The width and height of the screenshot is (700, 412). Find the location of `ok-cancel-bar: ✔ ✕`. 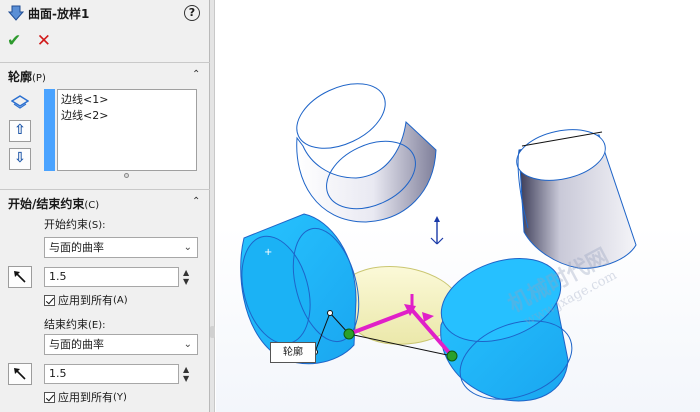

ok-cancel-bar: ✔ ✕ is located at coordinates (35, 41).